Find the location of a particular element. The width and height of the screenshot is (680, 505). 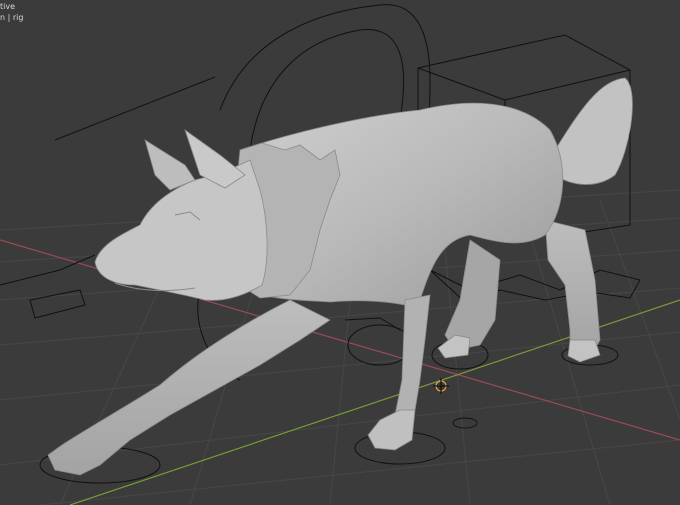

active-object-label: n | rig is located at coordinates (12, 17).